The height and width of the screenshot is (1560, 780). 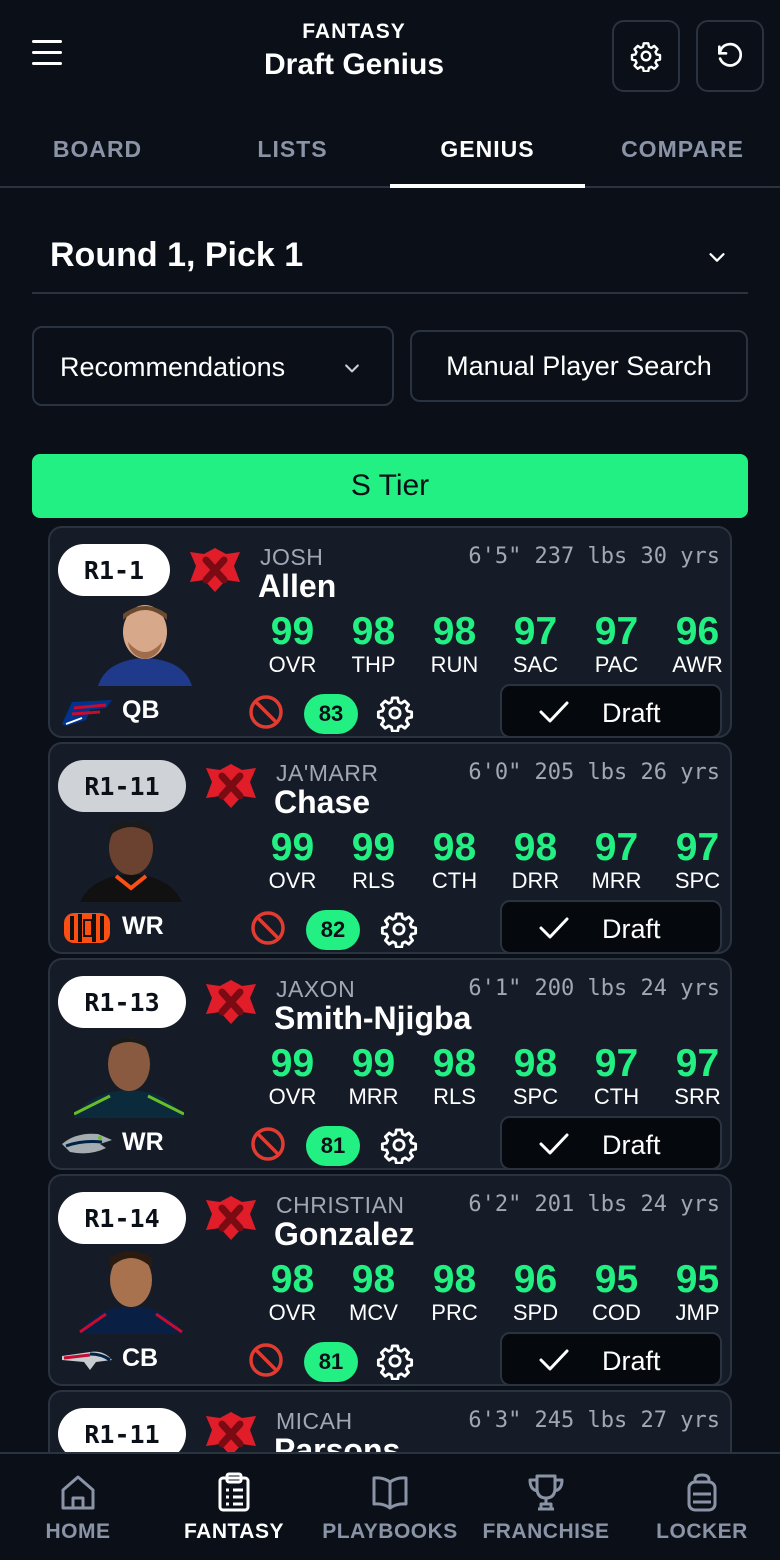 What do you see at coordinates (114, 570) in the screenshot?
I see `pick-badge: R1-1` at bounding box center [114, 570].